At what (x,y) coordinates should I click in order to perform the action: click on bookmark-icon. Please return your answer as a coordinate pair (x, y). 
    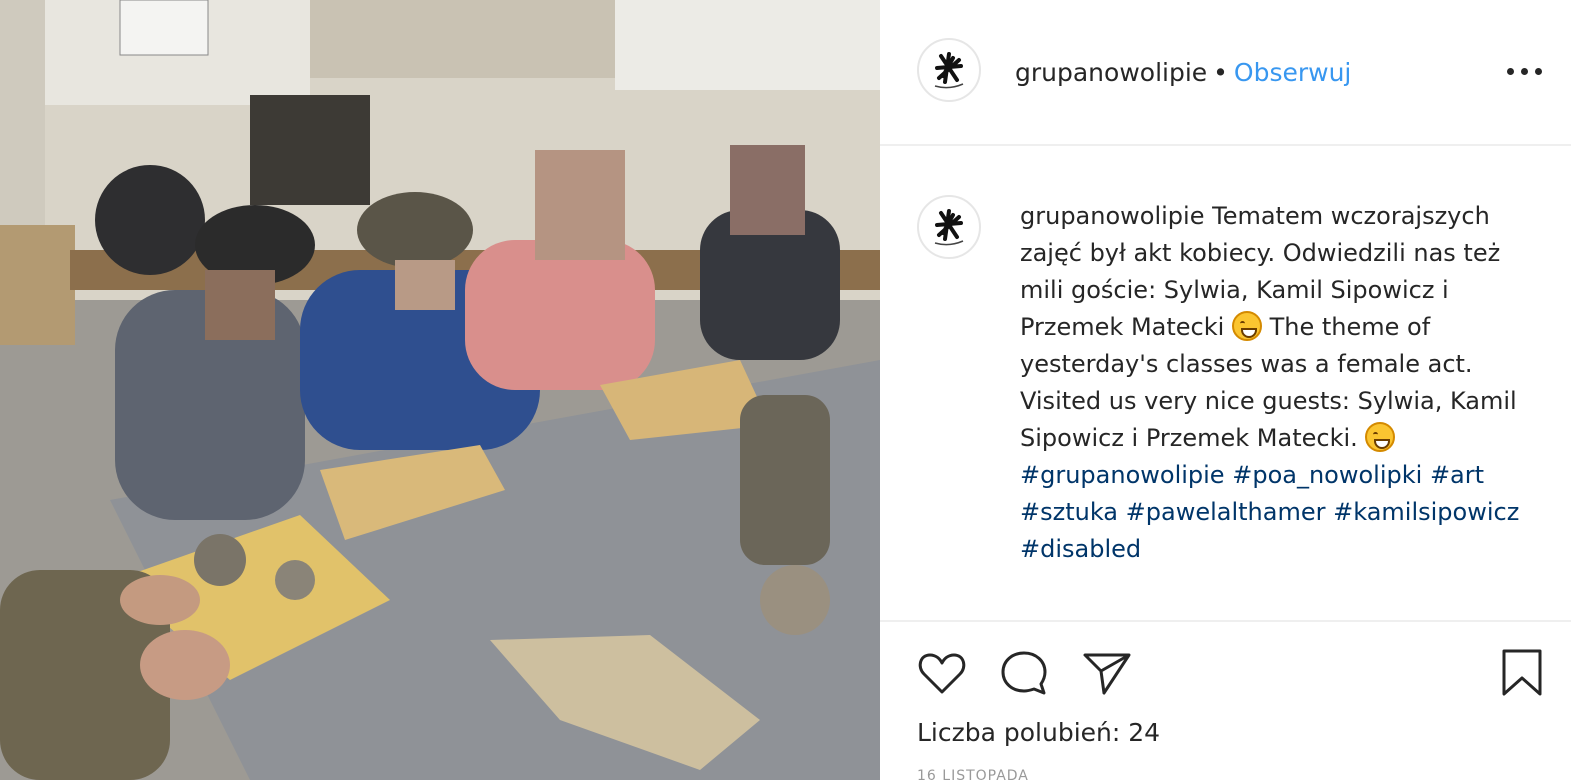
    Looking at the image, I should click on (1522, 673).